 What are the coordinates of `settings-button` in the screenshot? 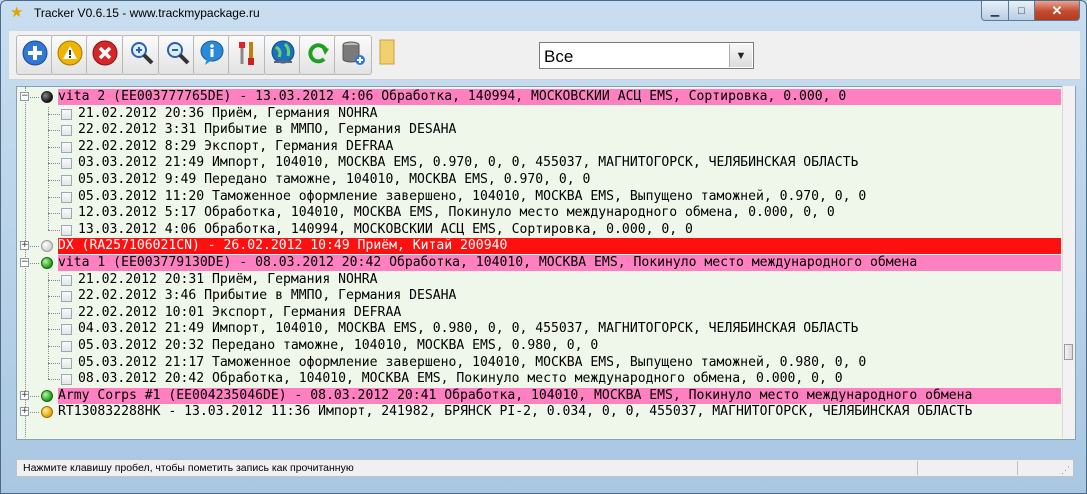 It's located at (247, 55).